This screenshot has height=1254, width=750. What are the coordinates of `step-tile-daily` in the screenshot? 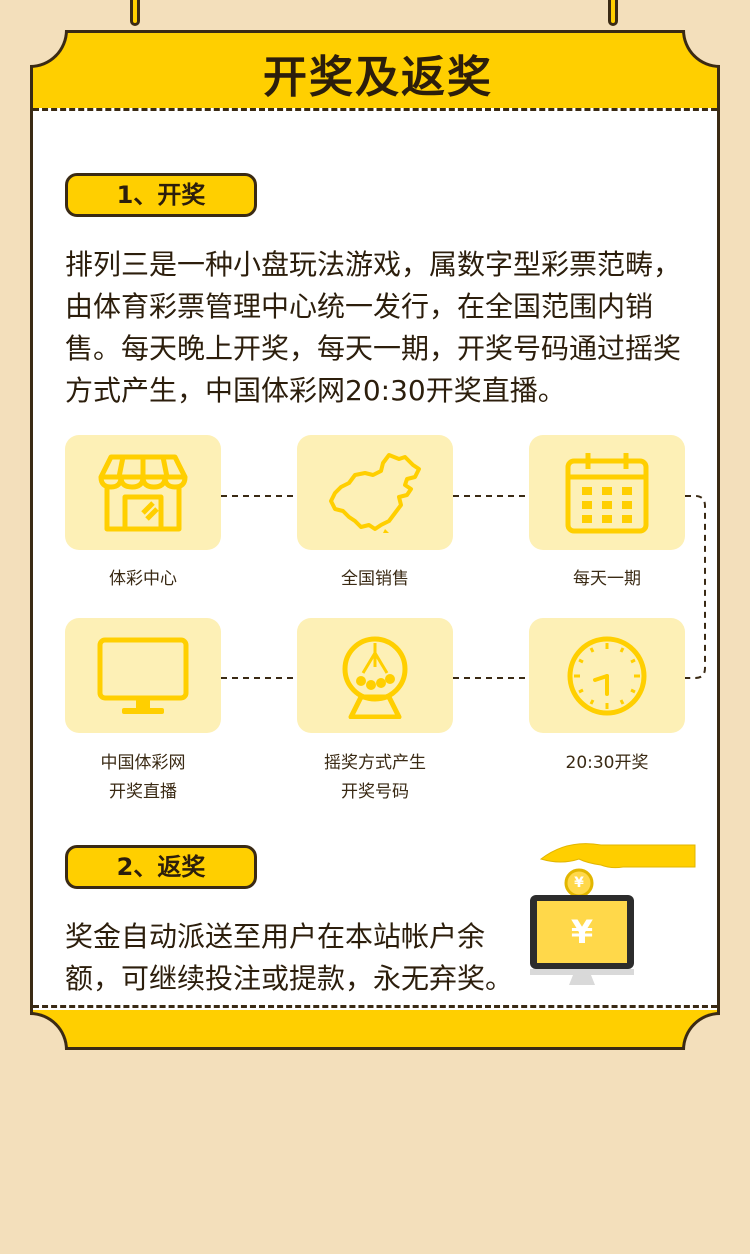 It's located at (607, 492).